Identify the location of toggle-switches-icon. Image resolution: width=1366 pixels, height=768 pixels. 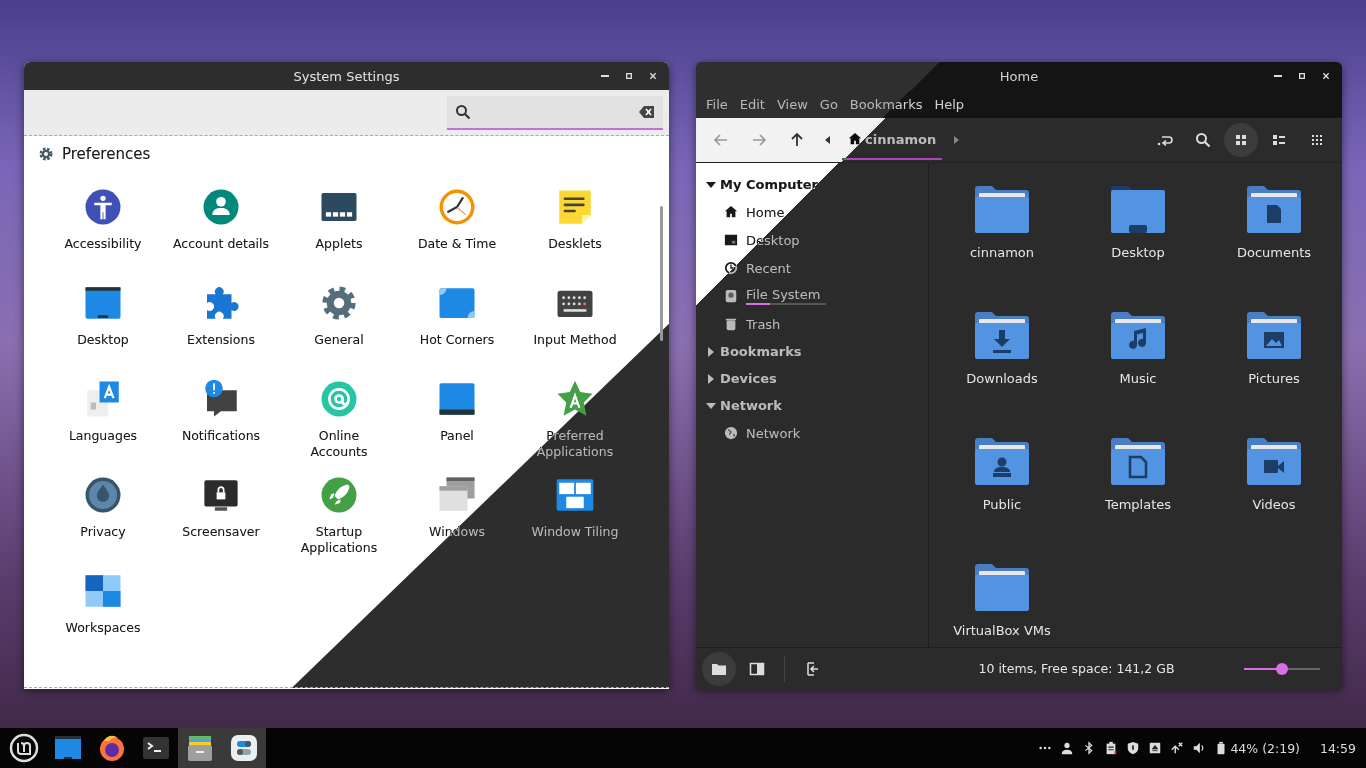
(244, 748).